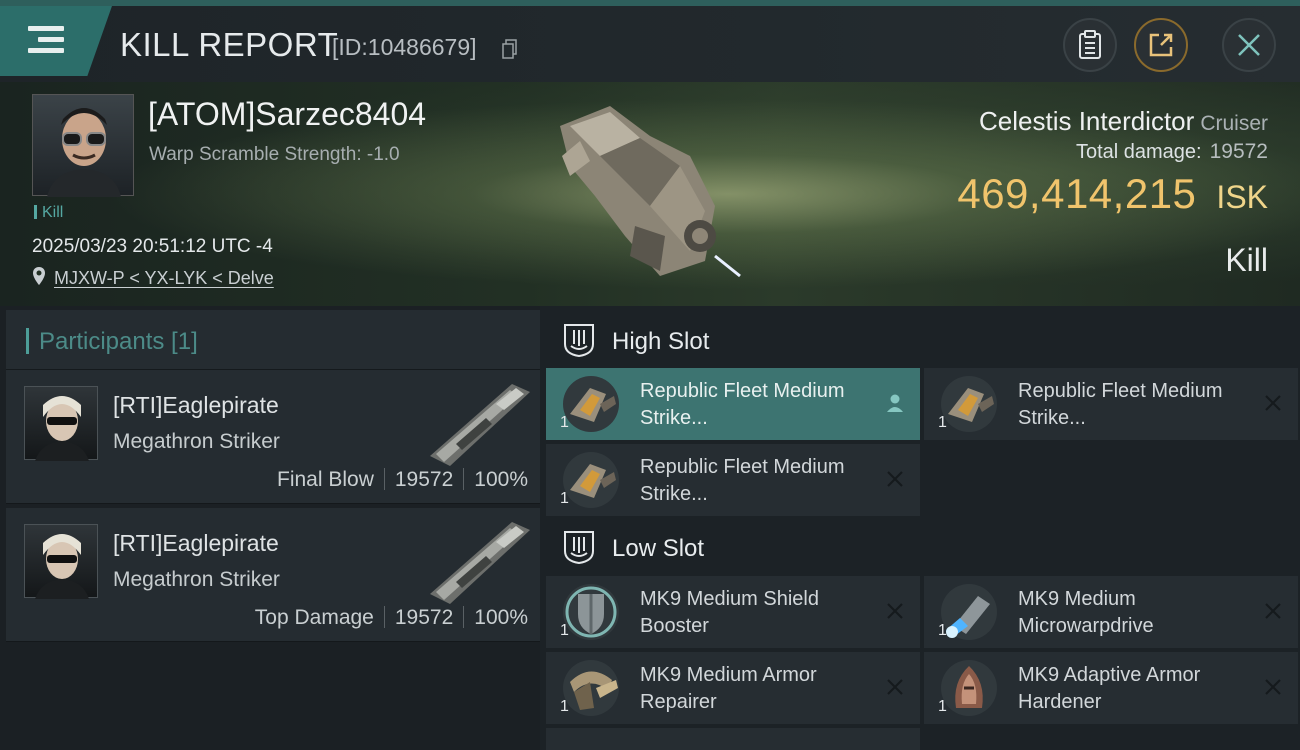 This screenshot has height=750, width=1300. I want to click on menu-button, so click(56, 41).